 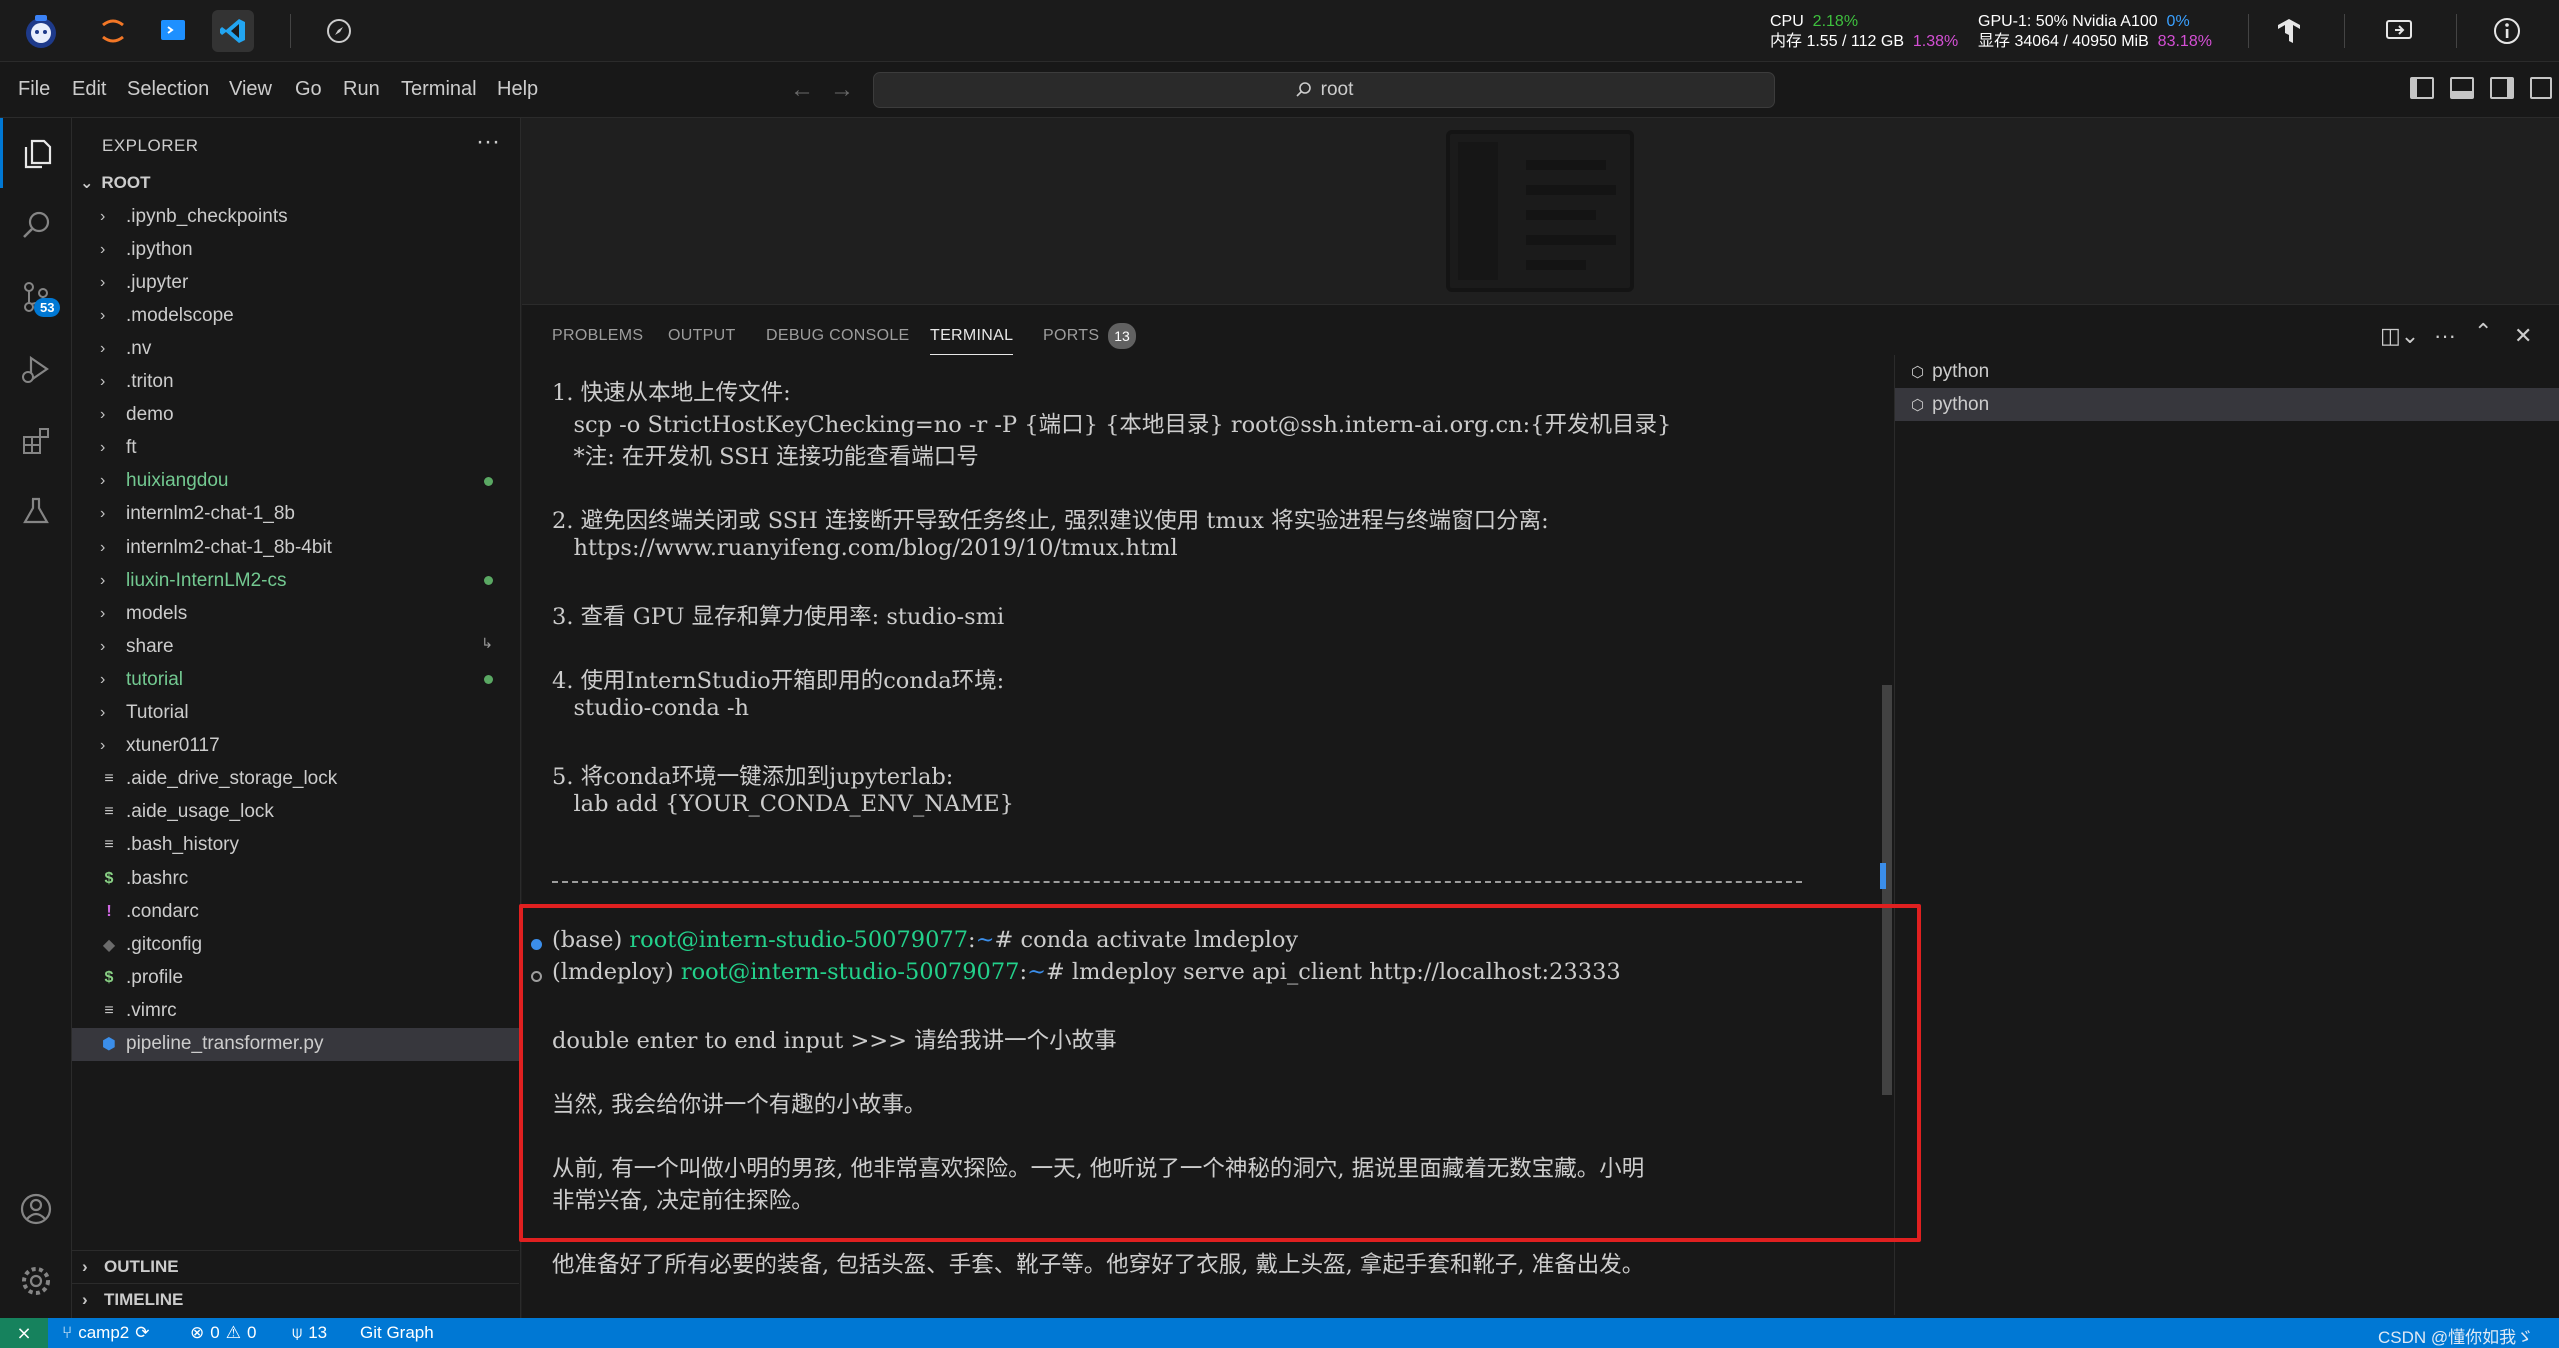 I want to click on explorer-activity, so click(x=36, y=153).